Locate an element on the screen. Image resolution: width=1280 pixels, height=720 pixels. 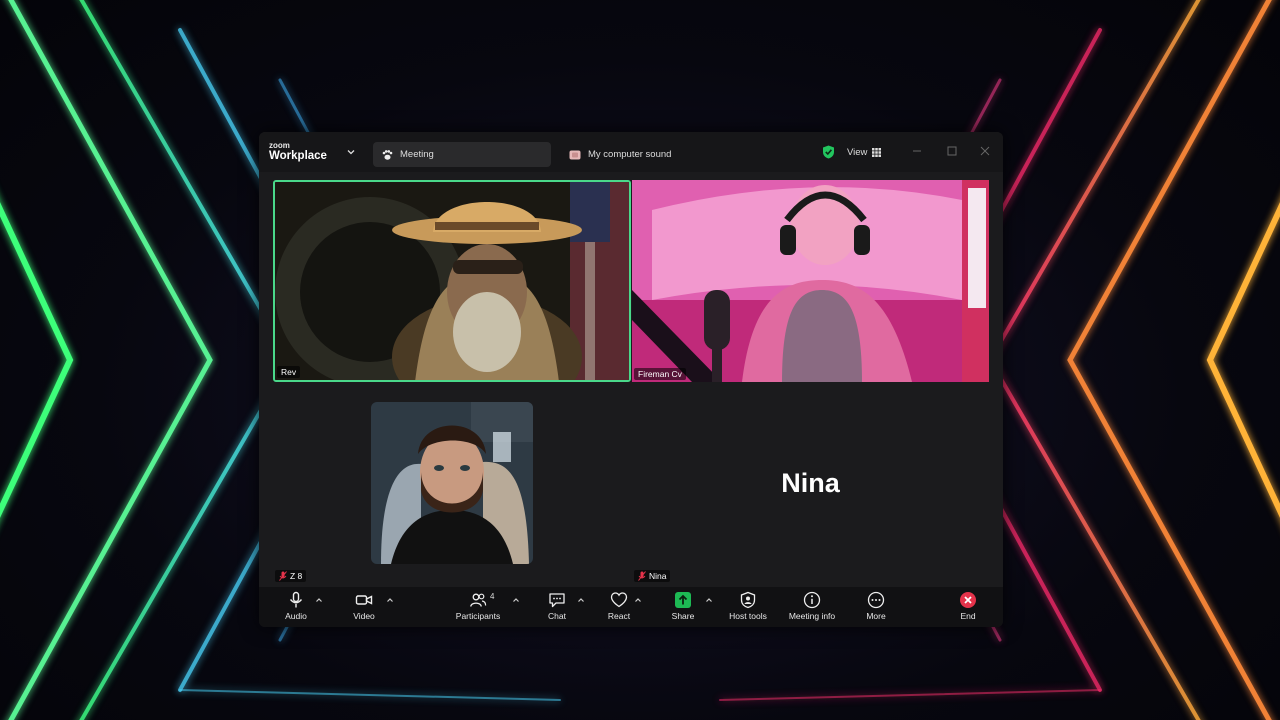
video-tile-z8: Z 8 is located at coordinates (452, 489).